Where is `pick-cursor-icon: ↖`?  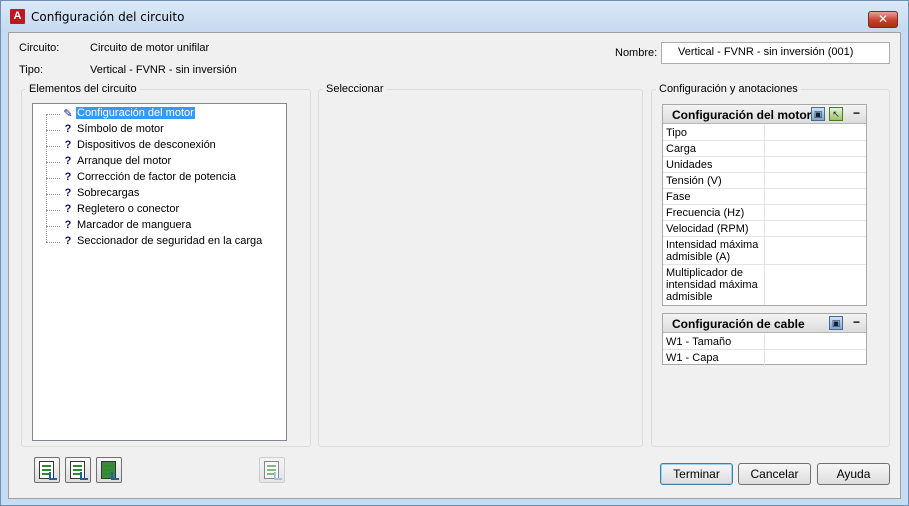
pick-cursor-icon: ↖ is located at coordinates (836, 114).